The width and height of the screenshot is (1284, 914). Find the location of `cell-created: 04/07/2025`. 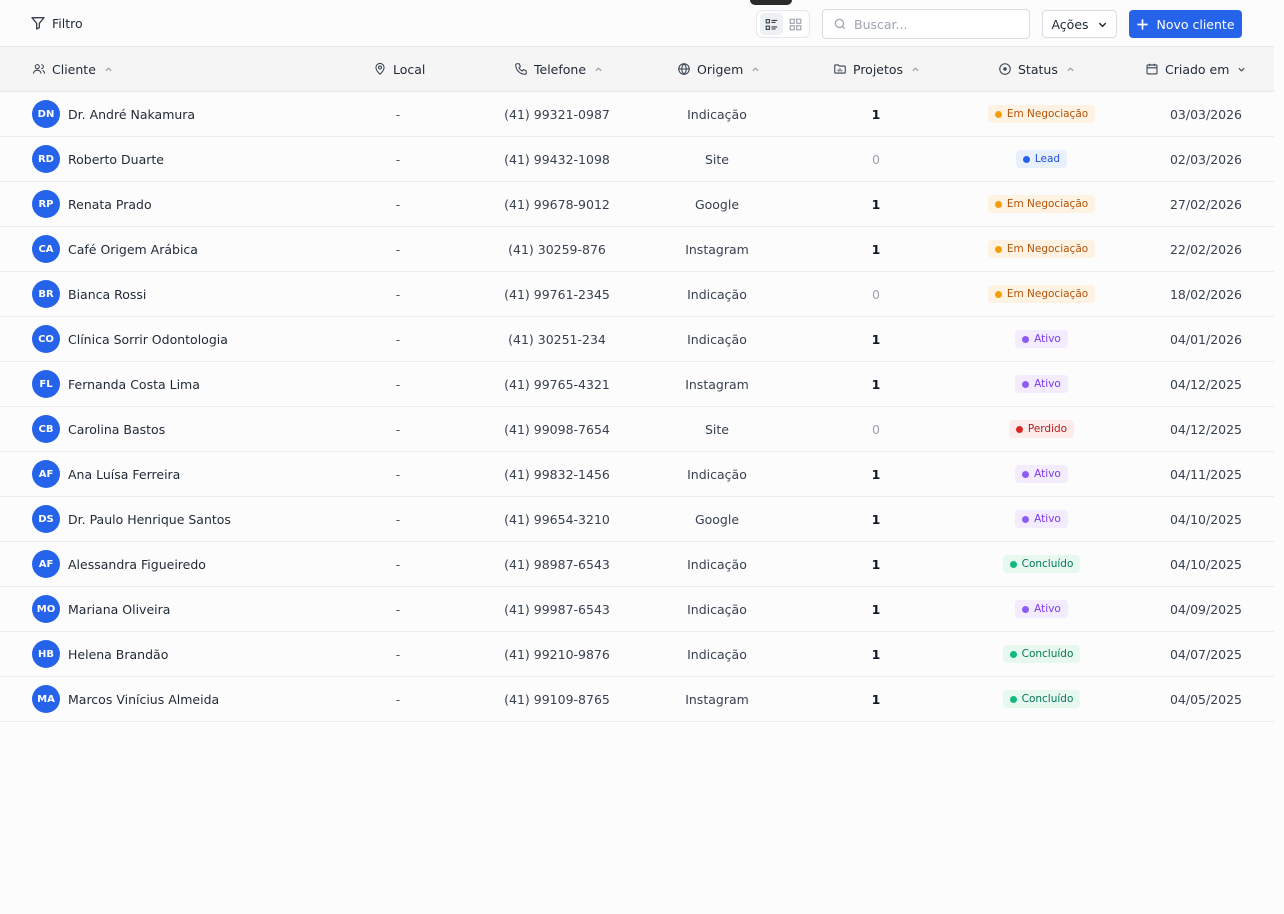

cell-created: 04/07/2025 is located at coordinates (1205, 654).